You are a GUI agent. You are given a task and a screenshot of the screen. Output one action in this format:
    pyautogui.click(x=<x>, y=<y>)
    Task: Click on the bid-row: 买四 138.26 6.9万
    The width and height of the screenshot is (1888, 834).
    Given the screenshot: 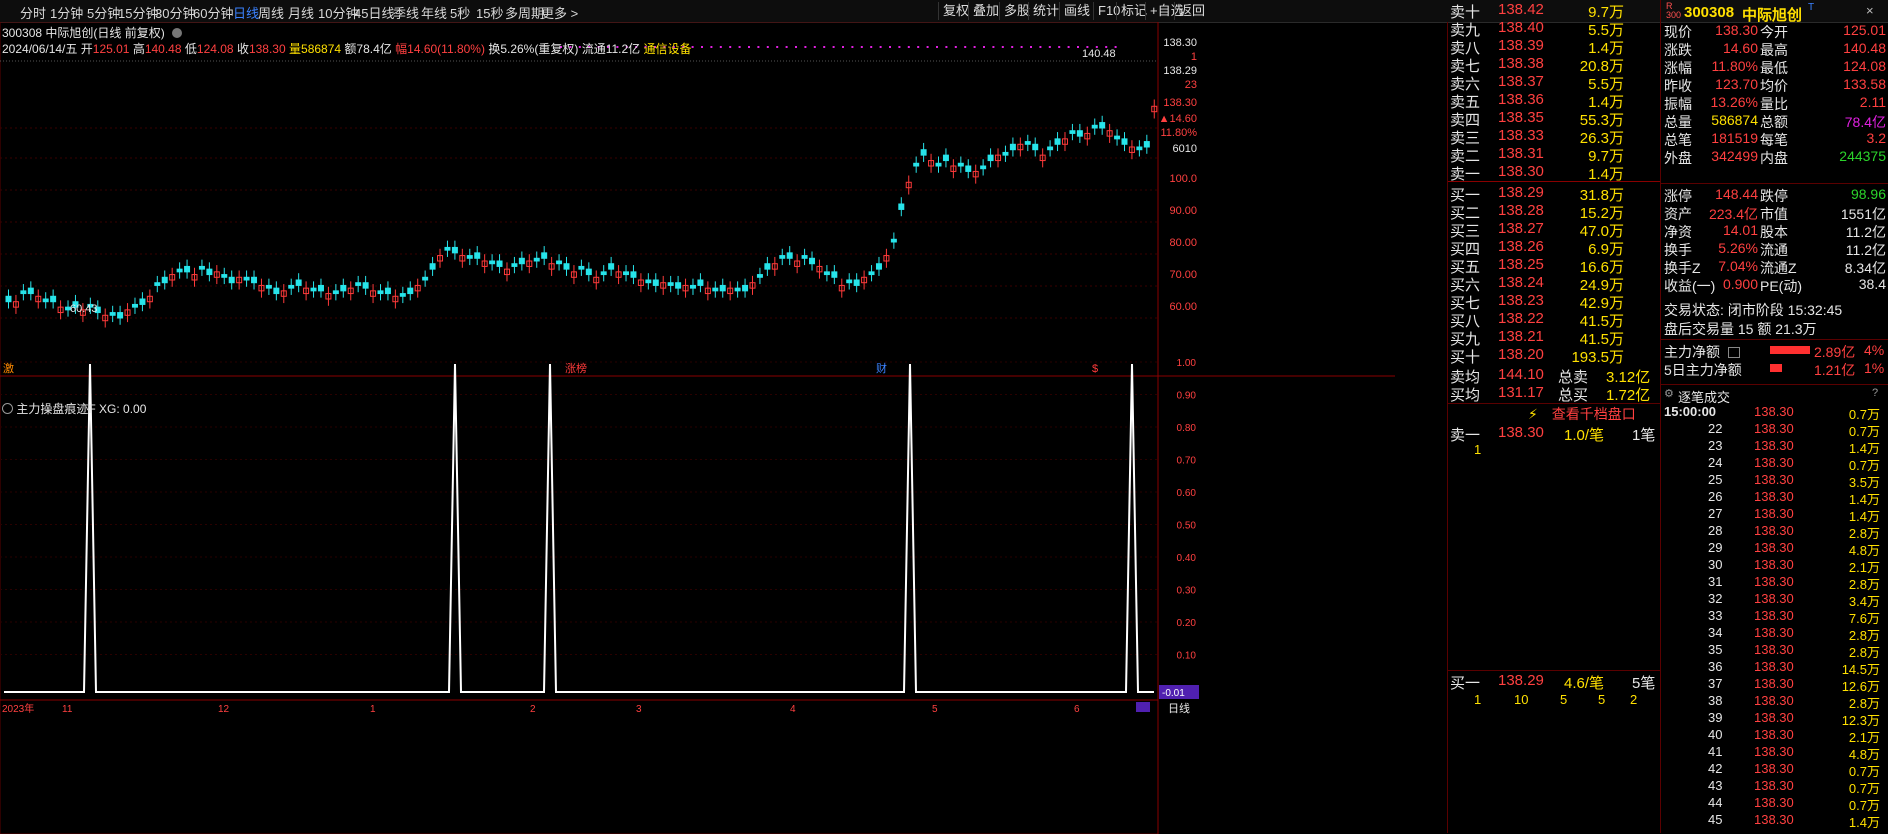 What is the action you would take?
    pyautogui.click(x=1559, y=248)
    